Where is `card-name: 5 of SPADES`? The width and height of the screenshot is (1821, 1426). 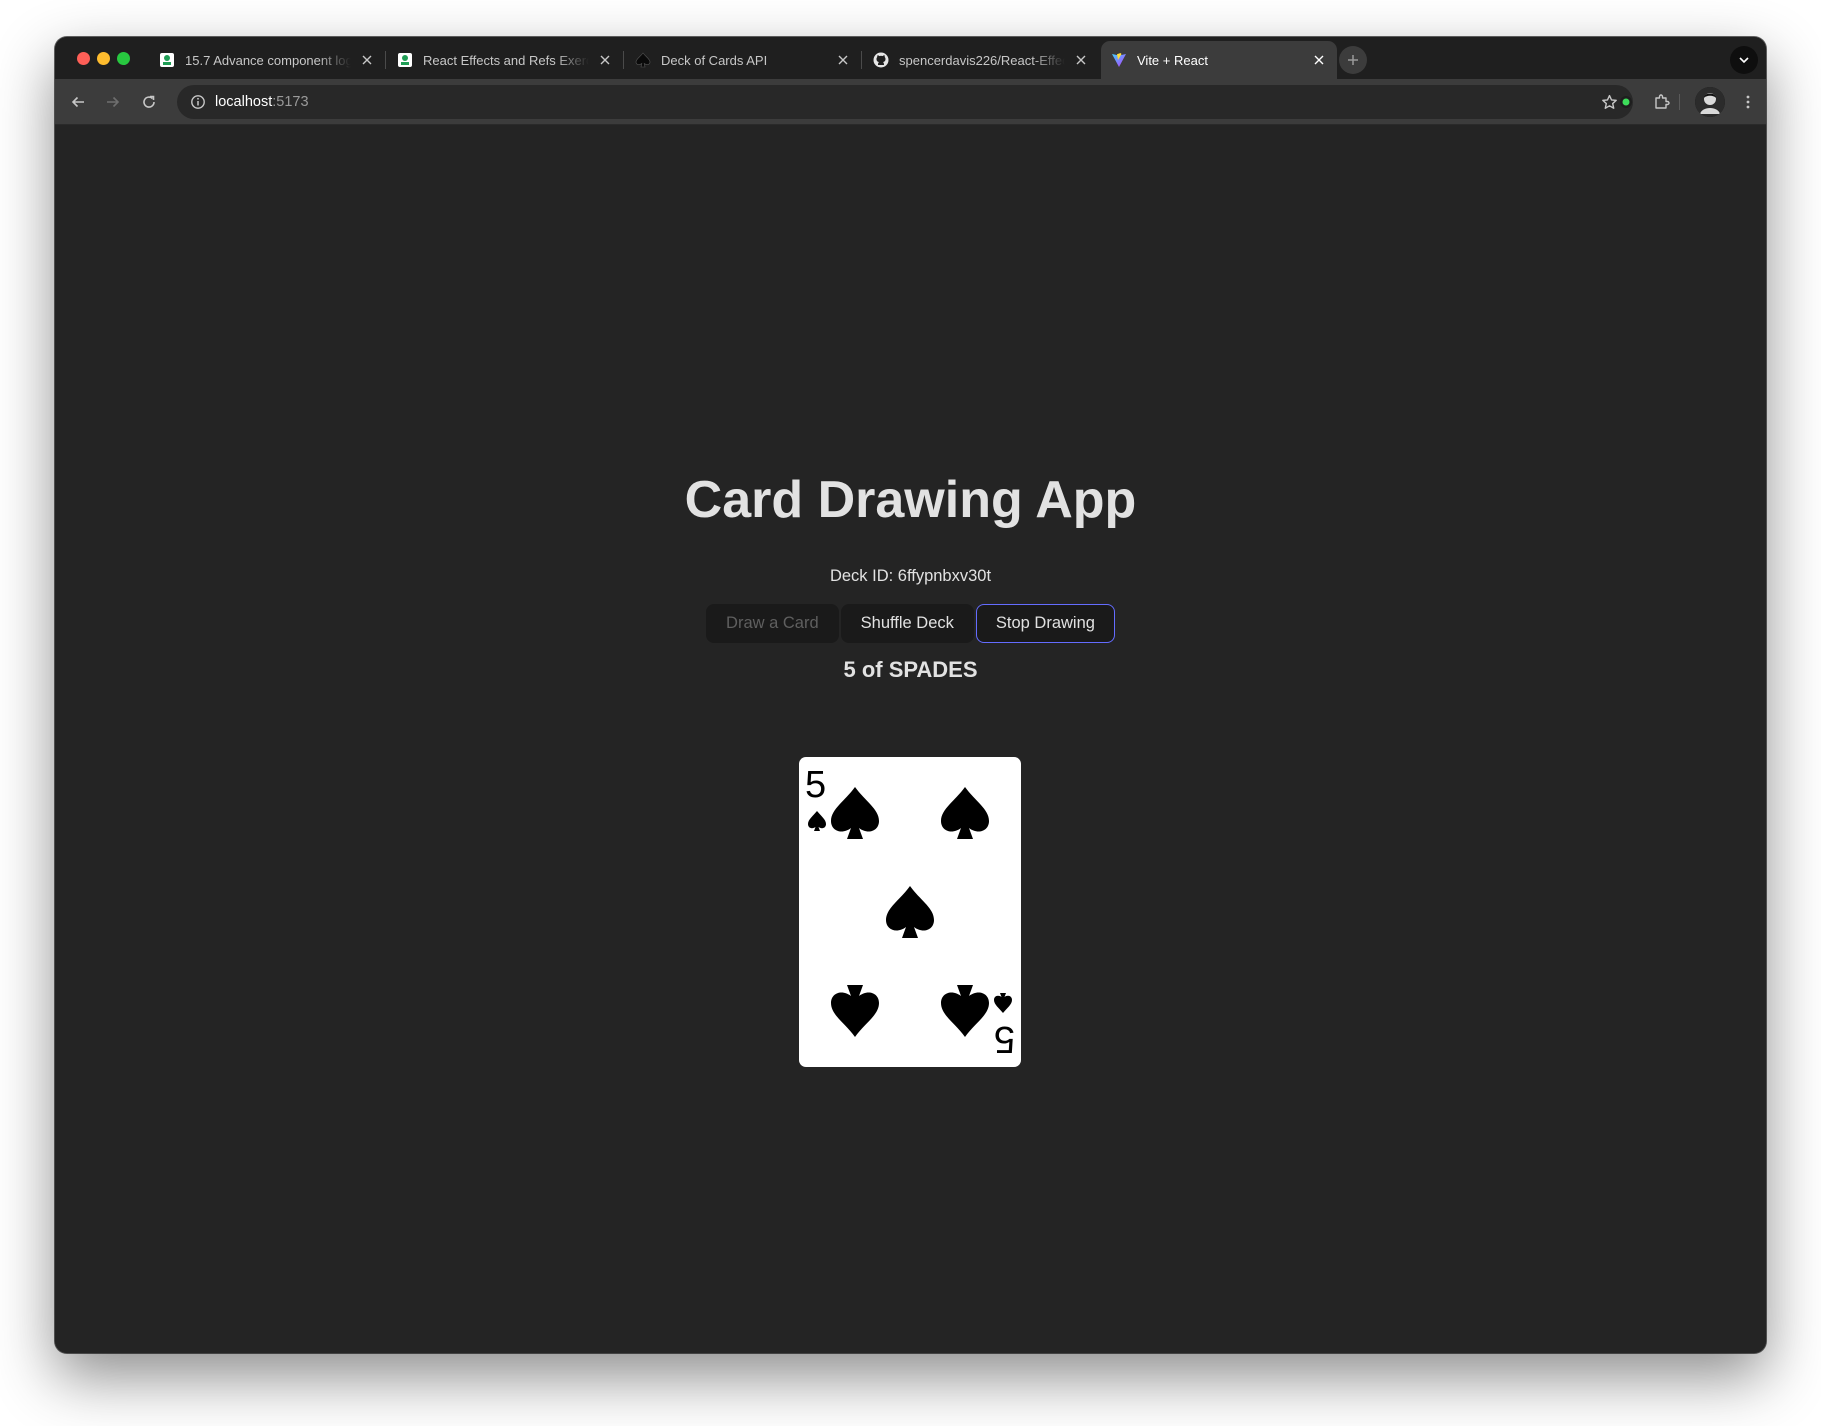
card-name: 5 of SPADES is located at coordinates (910, 669).